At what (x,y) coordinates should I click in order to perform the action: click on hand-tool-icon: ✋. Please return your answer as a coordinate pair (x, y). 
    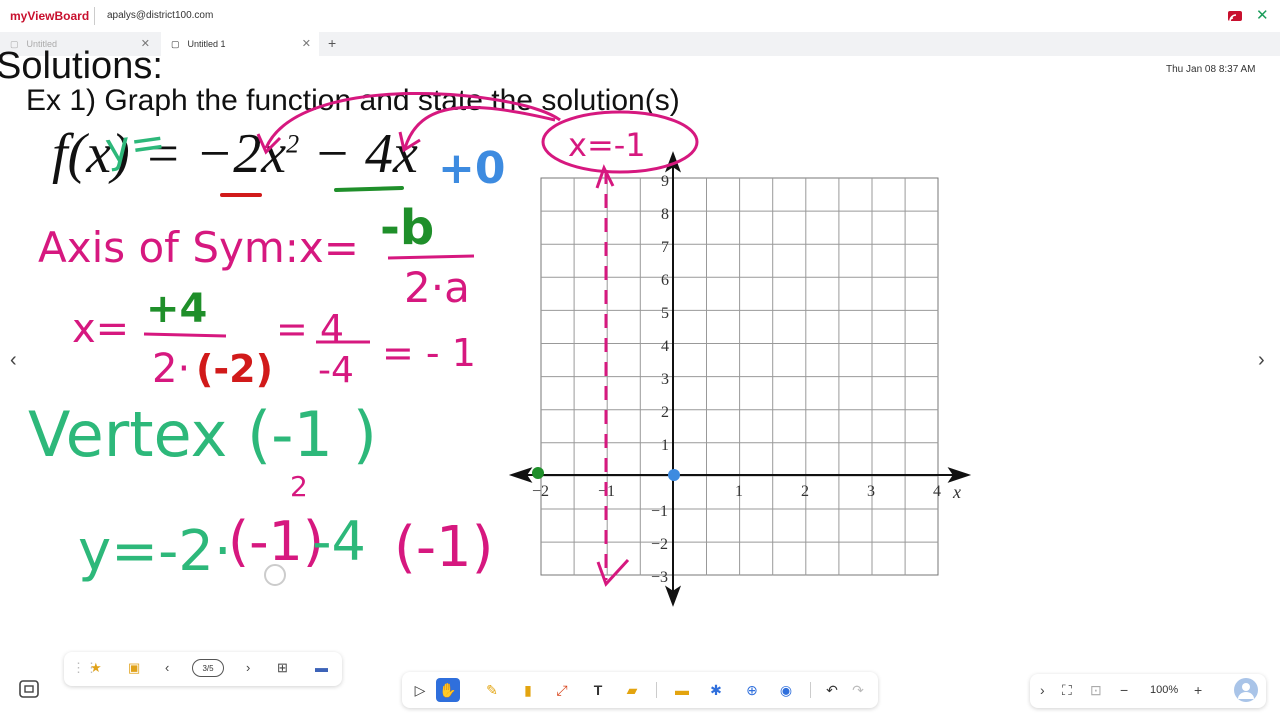
    Looking at the image, I should click on (448, 690).